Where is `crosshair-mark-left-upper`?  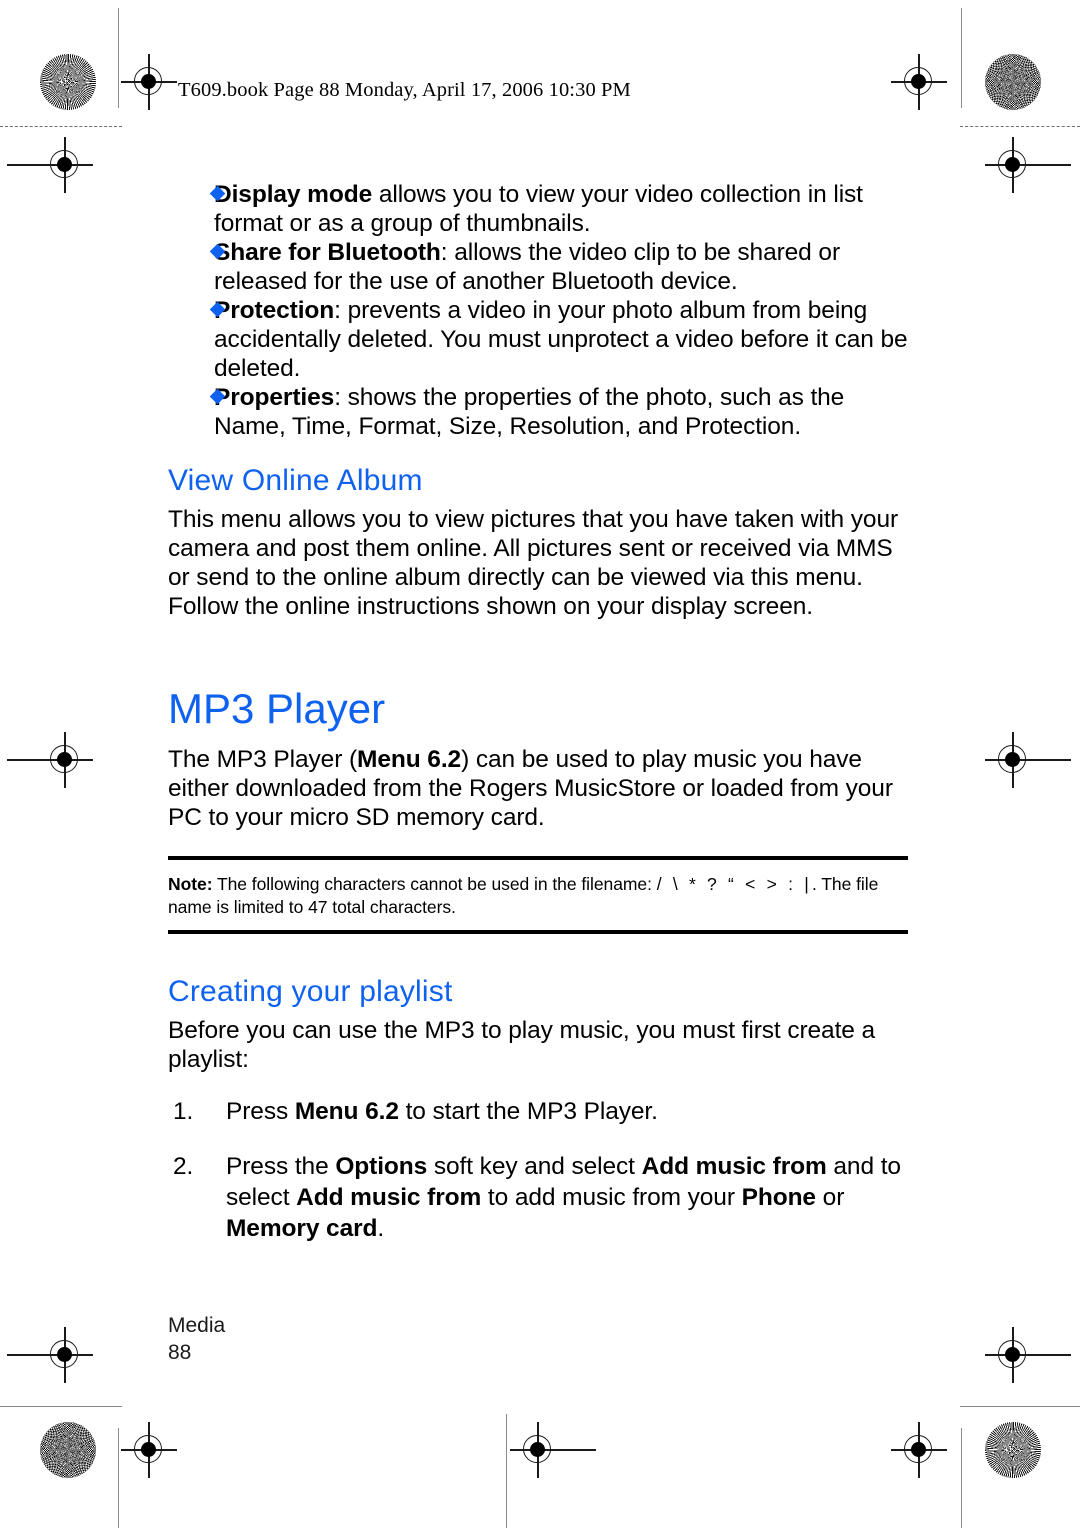
crosshair-mark-left-upper is located at coordinates (50, 165).